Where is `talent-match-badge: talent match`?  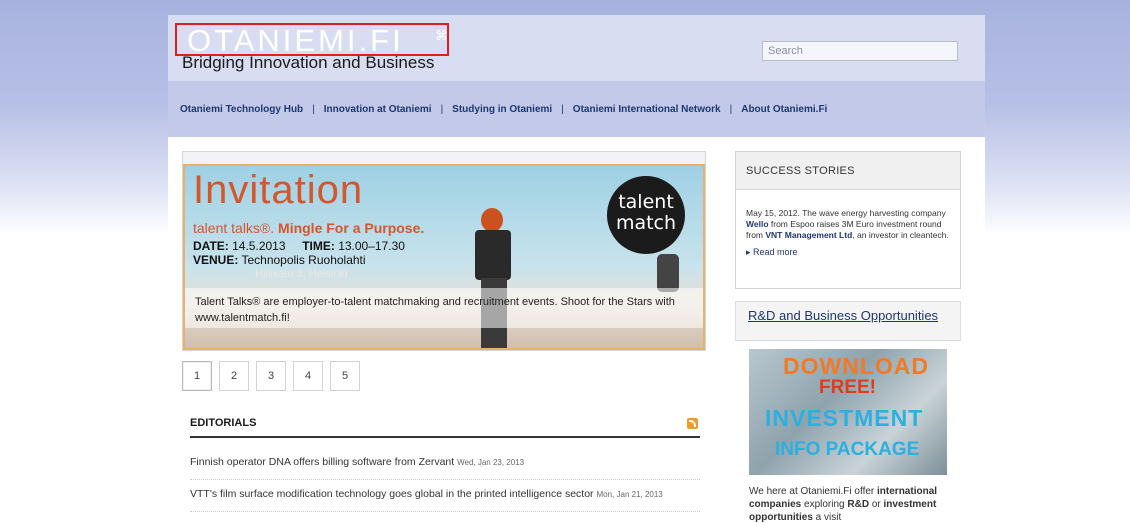
talent-match-badge: talent match is located at coordinates (646, 215).